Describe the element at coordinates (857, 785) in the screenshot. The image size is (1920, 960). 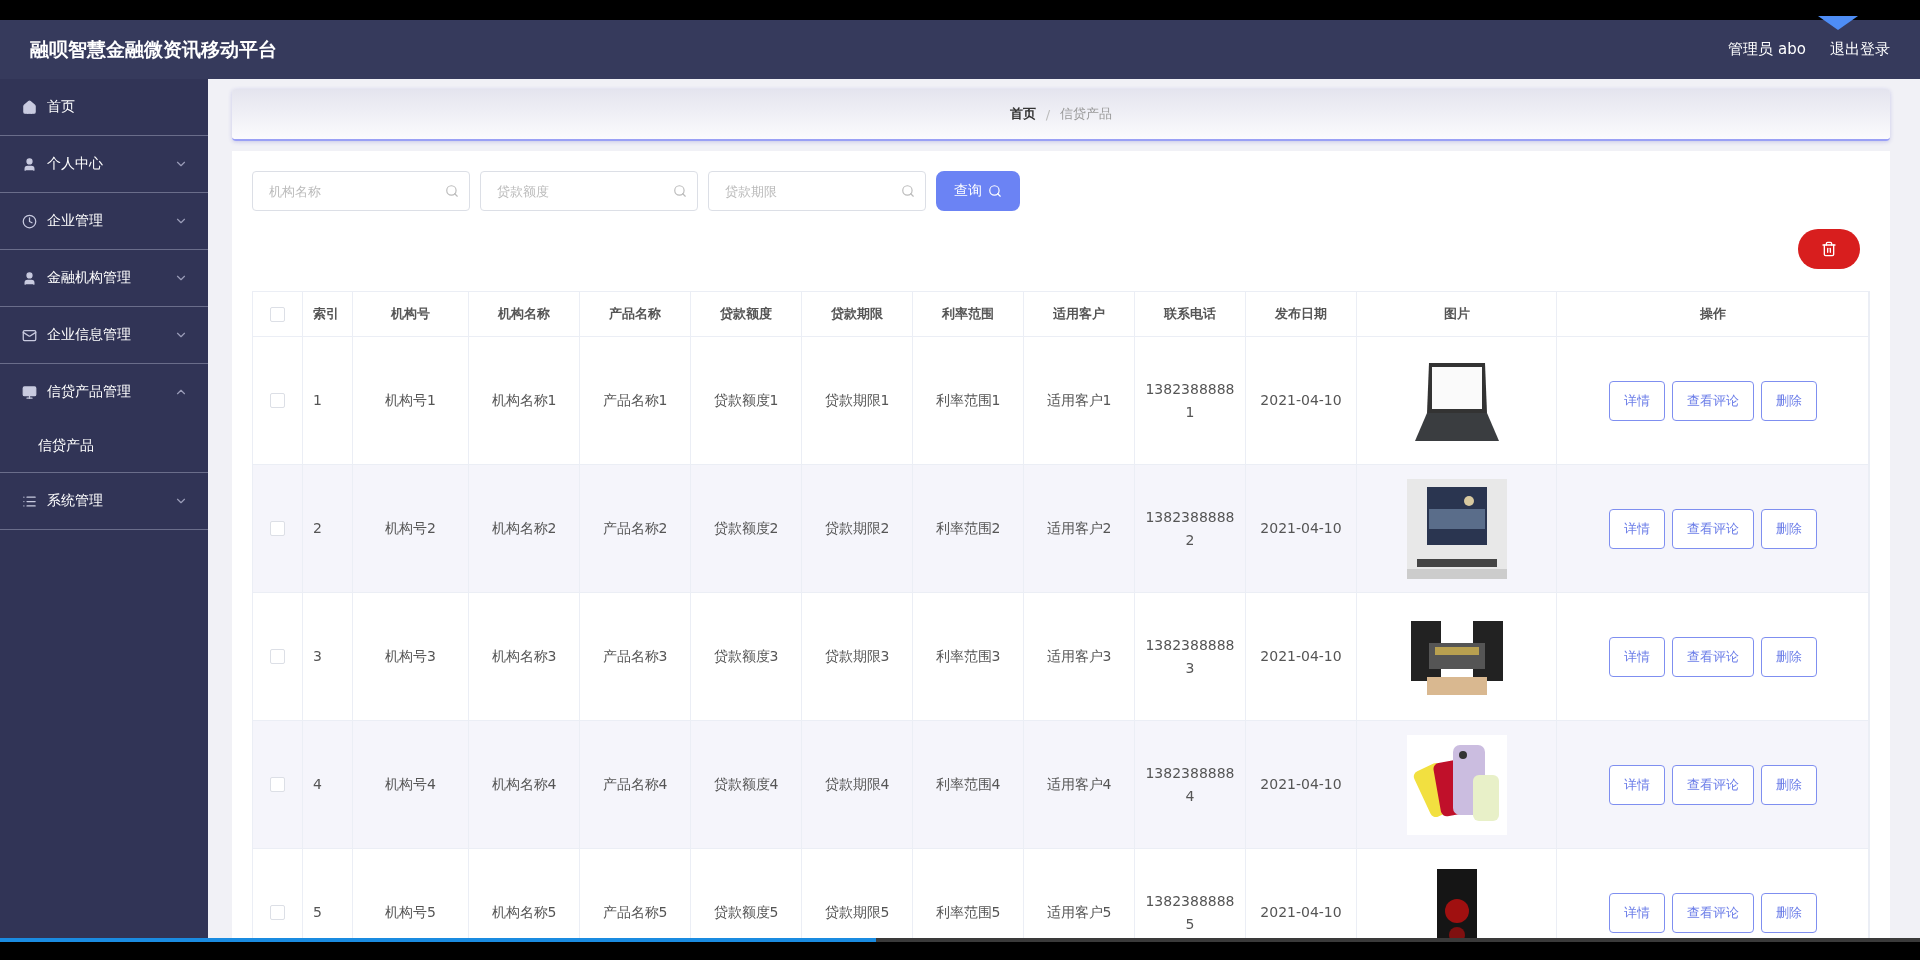
I see `table-cell-text: 贷款期限4` at that location.